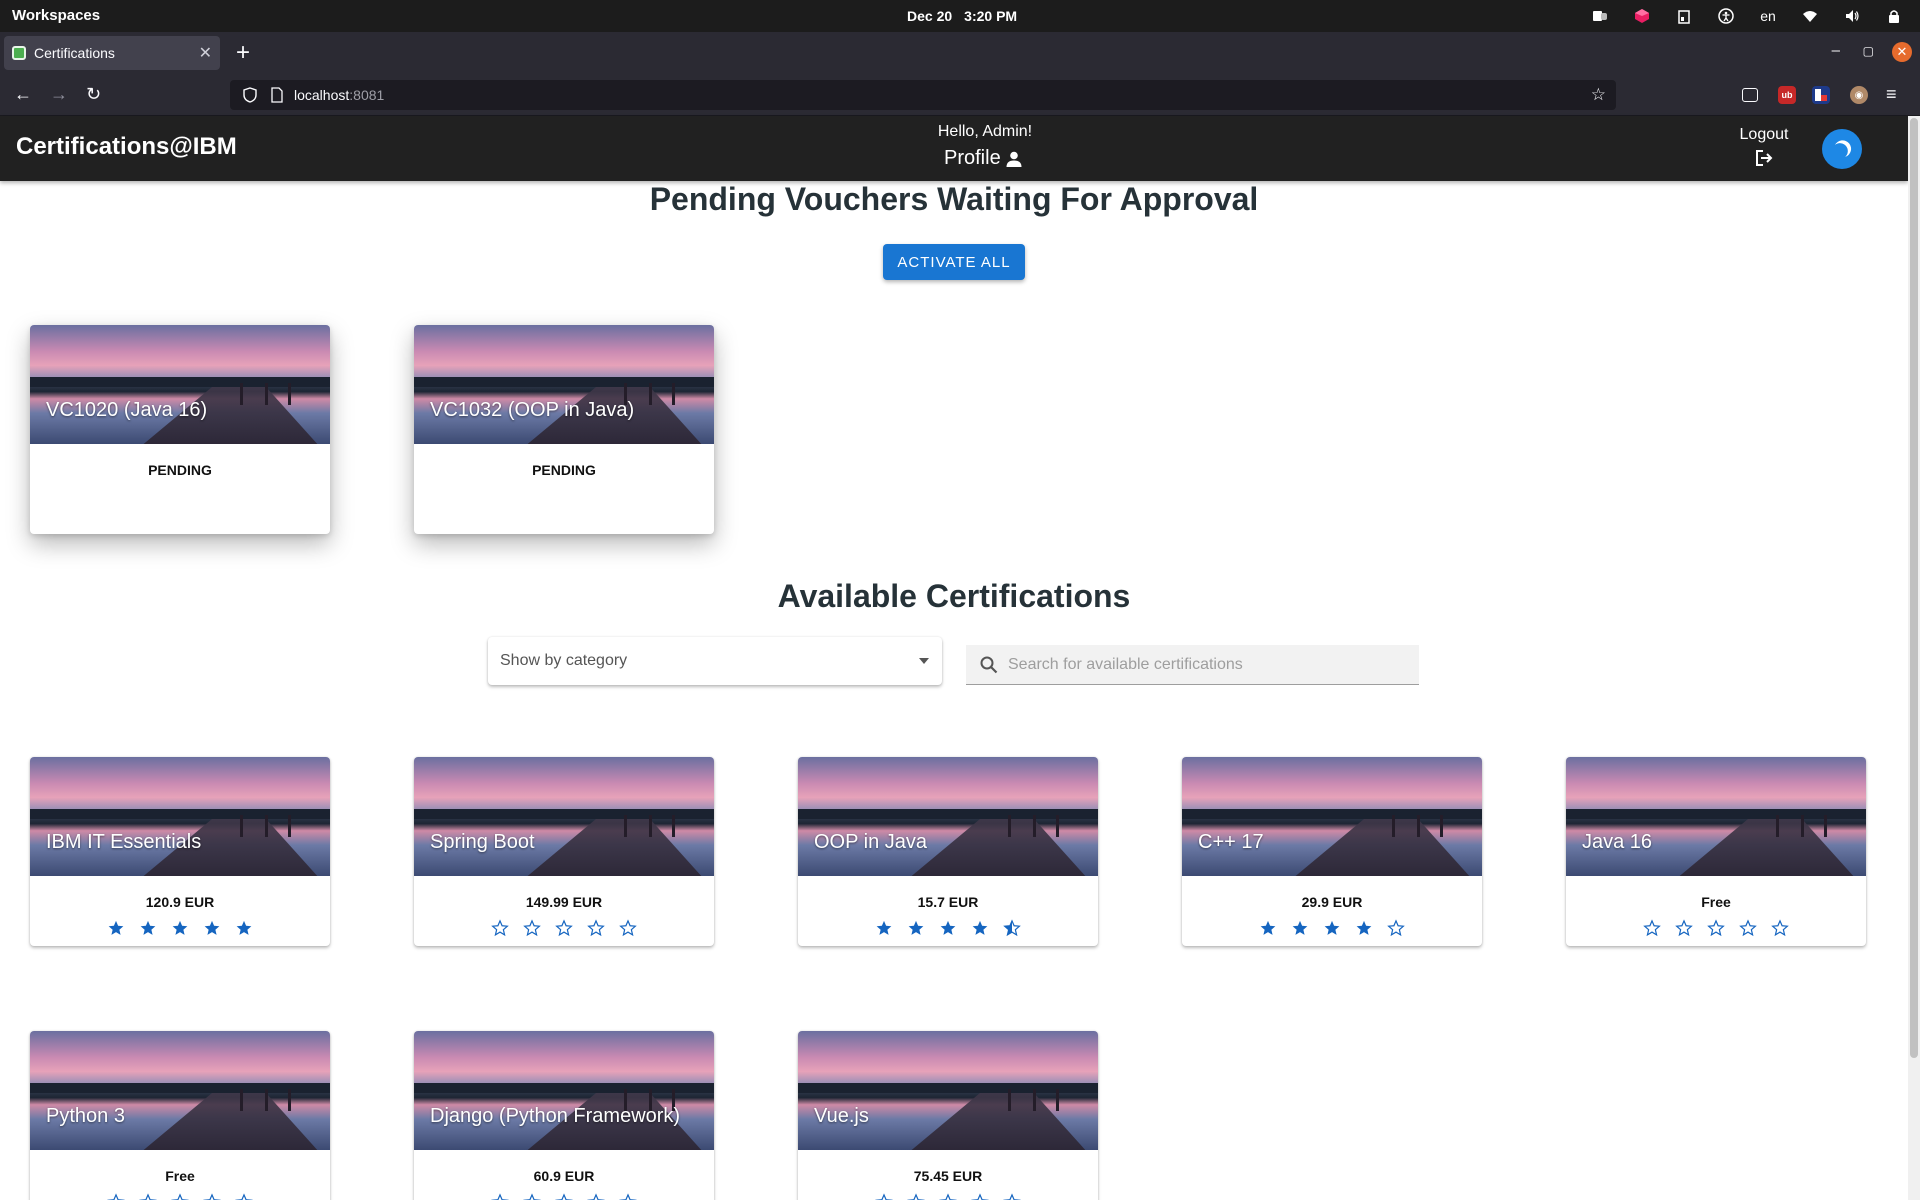 This screenshot has height=1200, width=1920. I want to click on pending-voucher-card: VC1032 (OOP in Java) PENDING, so click(564, 429).